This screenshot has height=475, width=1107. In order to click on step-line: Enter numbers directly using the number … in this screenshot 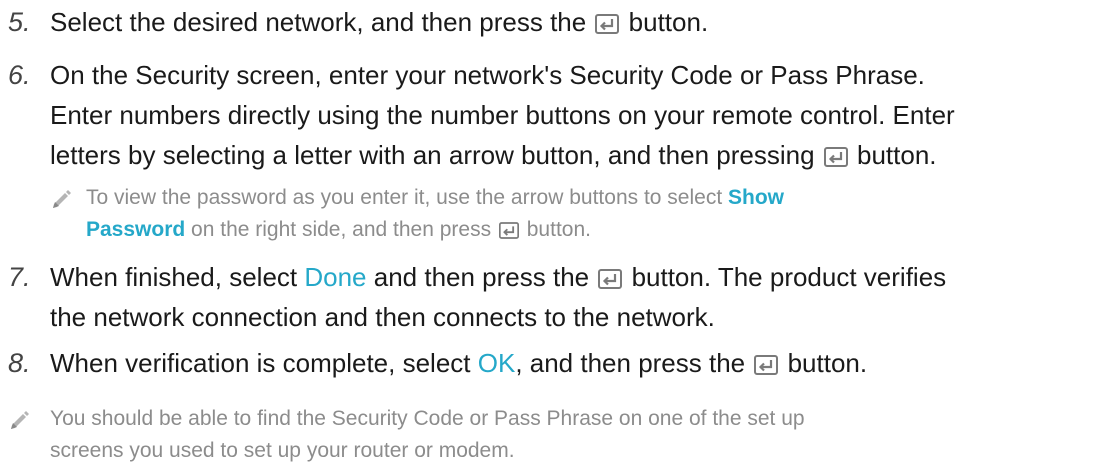, I will do `click(502, 115)`.